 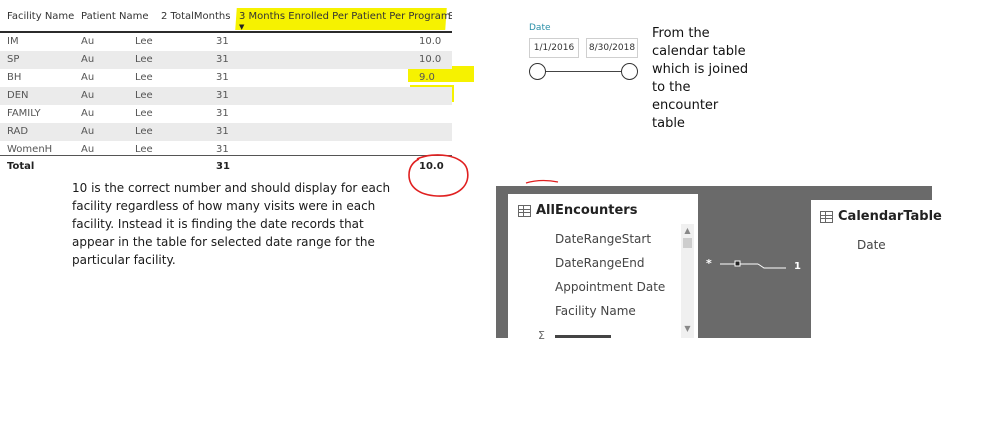 What do you see at coordinates (595, 311) in the screenshot?
I see `field-item: Facility Name` at bounding box center [595, 311].